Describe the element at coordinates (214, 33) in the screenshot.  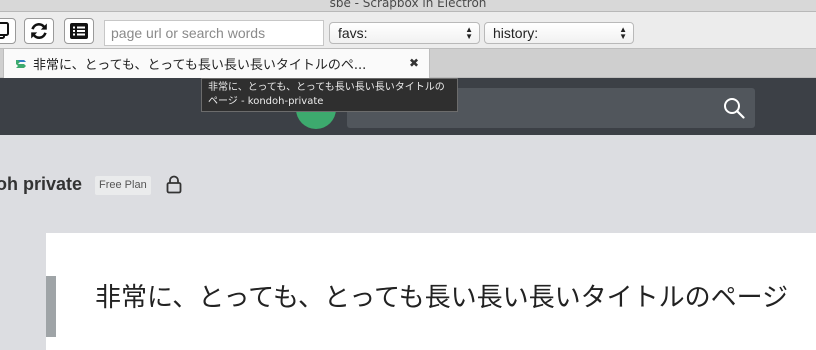
I see `url-search-input: page url or search words` at that location.